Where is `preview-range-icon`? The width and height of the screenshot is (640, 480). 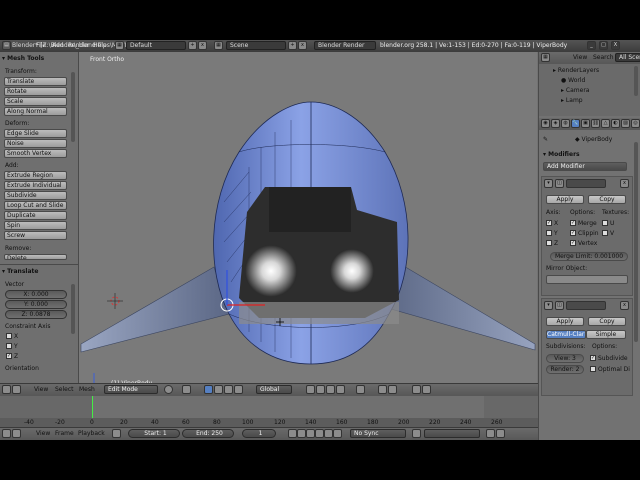 preview-range-icon is located at coordinates (116, 433).